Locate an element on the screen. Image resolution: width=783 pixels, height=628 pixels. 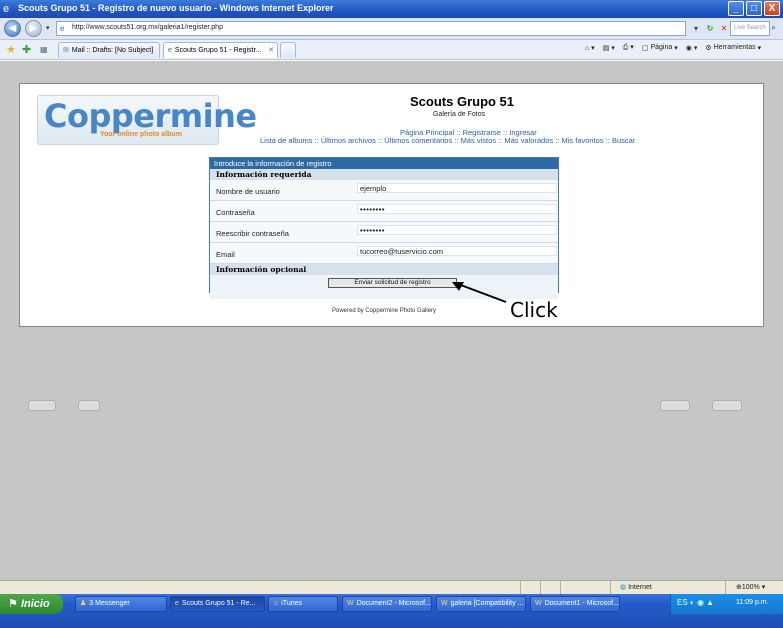
task-messenger-label: 3 Messenger is located at coordinates (109, 603).